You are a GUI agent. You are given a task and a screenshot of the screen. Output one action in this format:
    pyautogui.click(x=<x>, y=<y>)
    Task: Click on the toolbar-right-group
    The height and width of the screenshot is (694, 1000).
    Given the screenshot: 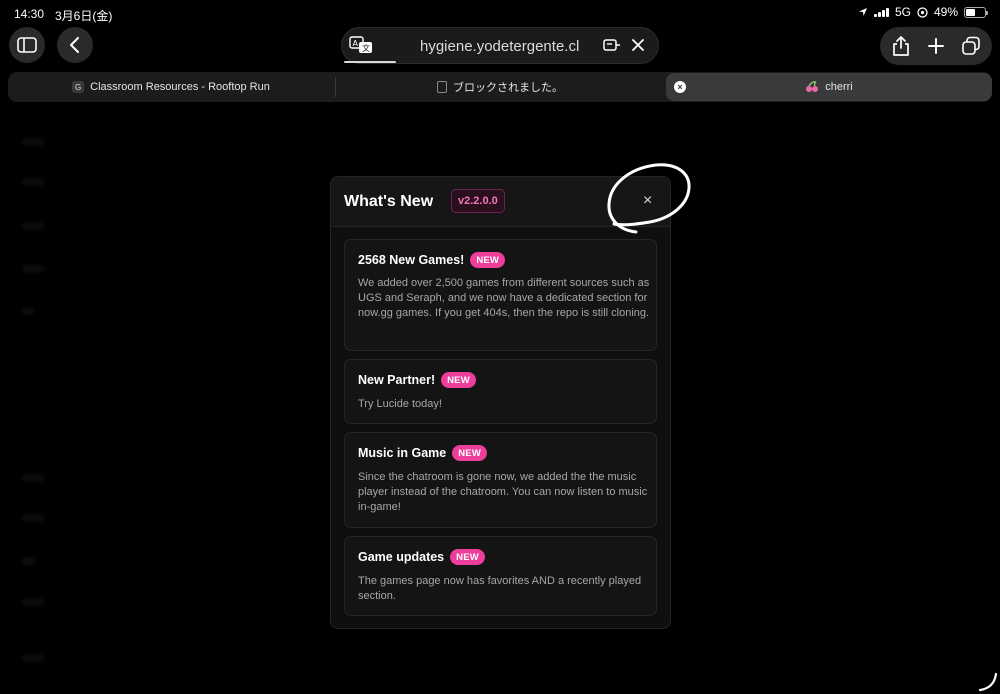 What is the action you would take?
    pyautogui.click(x=936, y=46)
    